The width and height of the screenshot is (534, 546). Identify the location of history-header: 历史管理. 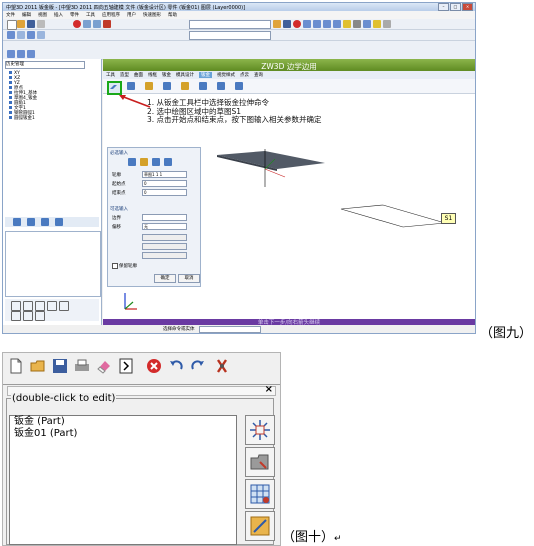
(45, 65).